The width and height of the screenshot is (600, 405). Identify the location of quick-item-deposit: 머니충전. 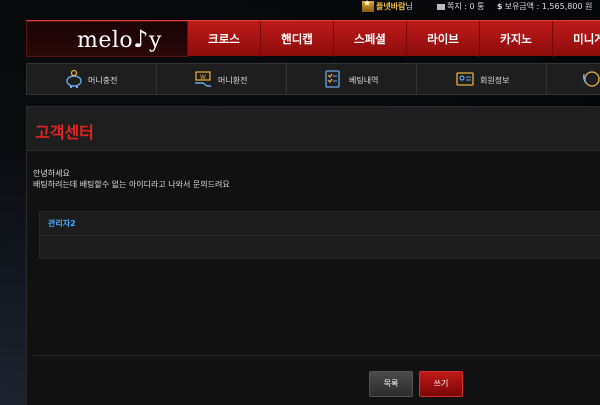
(92, 79).